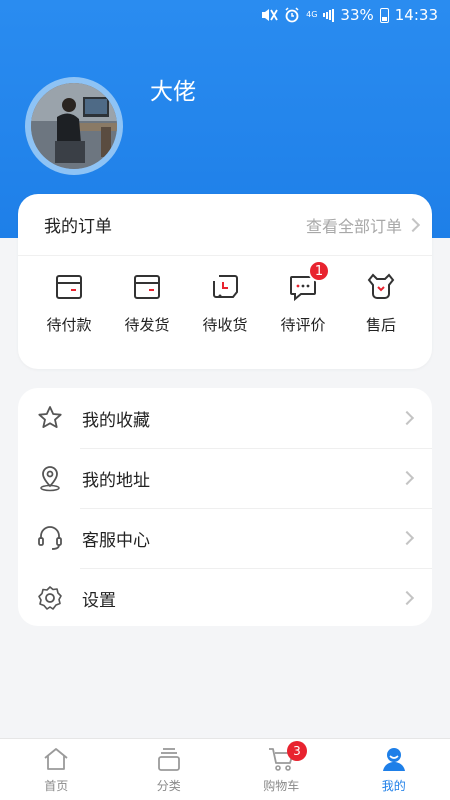 The image size is (450, 800). I want to click on menu-item-label: 客服中心, so click(116, 540).